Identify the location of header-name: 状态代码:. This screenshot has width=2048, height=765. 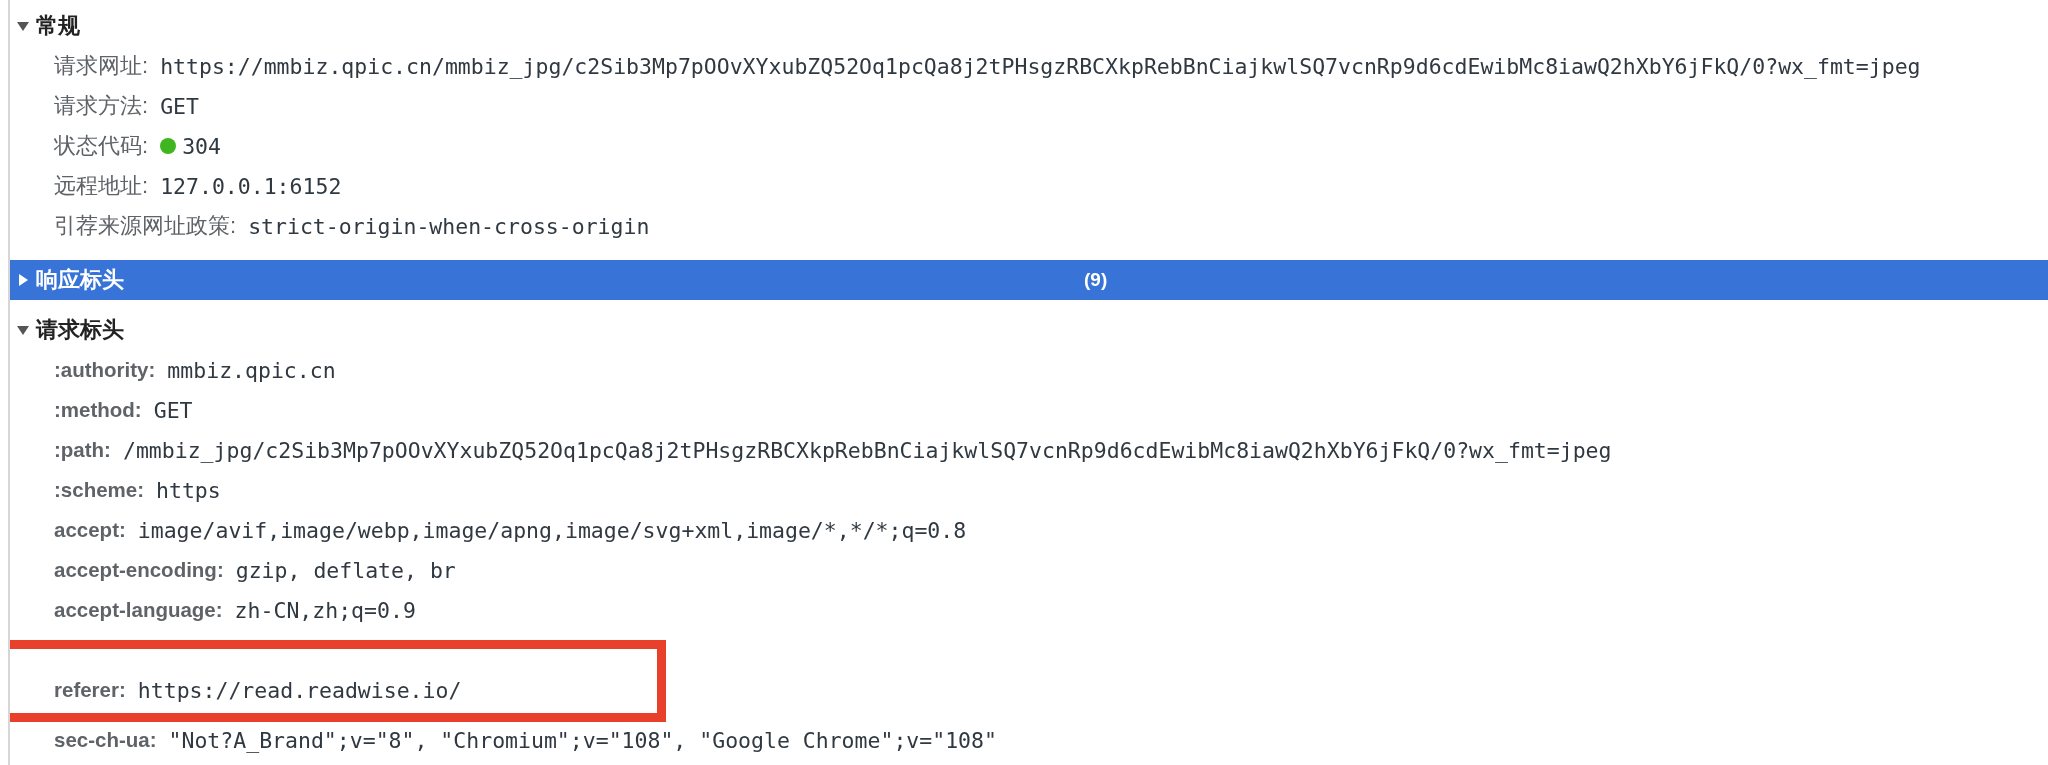
(101, 146).